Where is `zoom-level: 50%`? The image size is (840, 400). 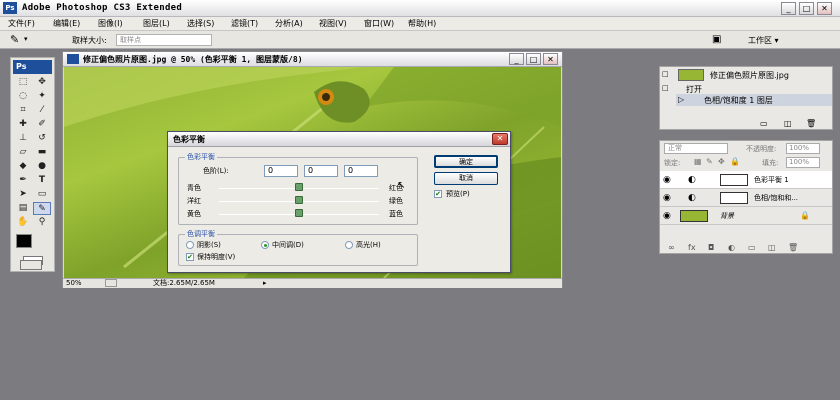
zoom-level: 50% is located at coordinates (74, 283).